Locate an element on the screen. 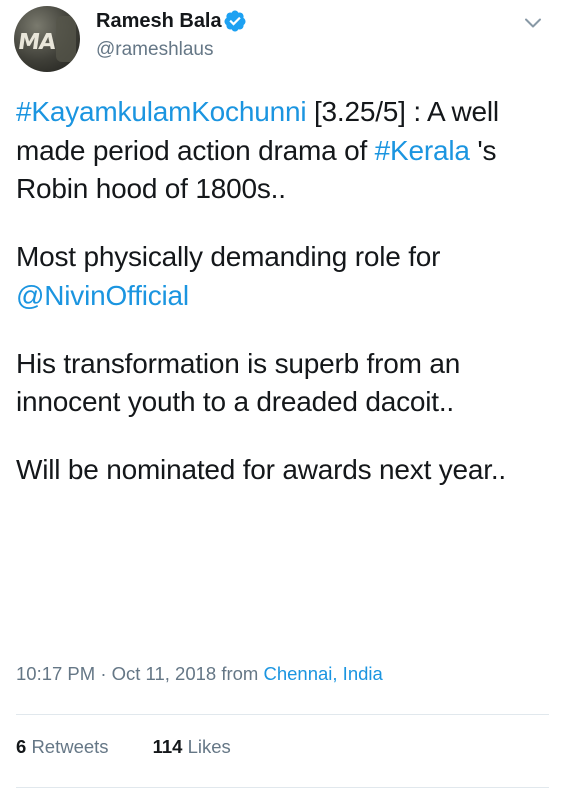 This screenshot has height=800, width=563. retweets-count: 6 is located at coordinates (21, 746).